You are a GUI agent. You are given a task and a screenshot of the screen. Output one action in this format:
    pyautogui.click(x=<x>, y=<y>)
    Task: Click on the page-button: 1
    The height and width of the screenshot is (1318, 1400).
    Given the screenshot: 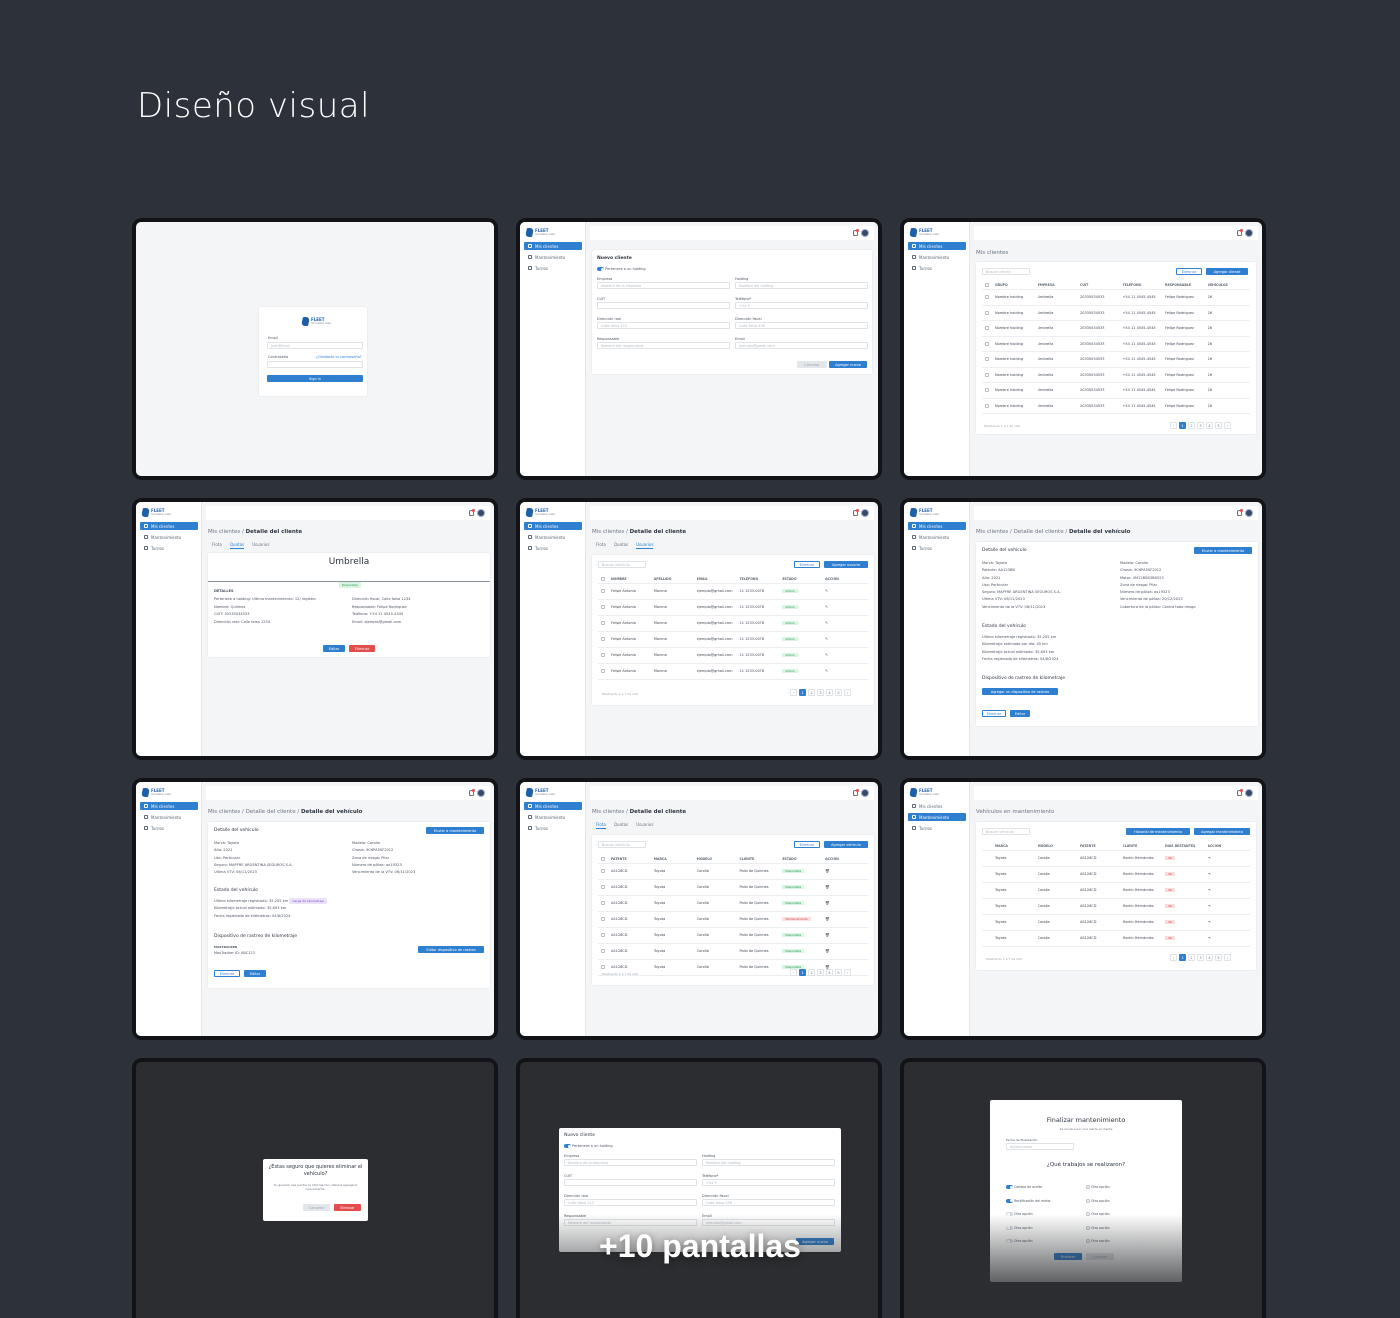 What is the action you would take?
    pyautogui.click(x=802, y=972)
    